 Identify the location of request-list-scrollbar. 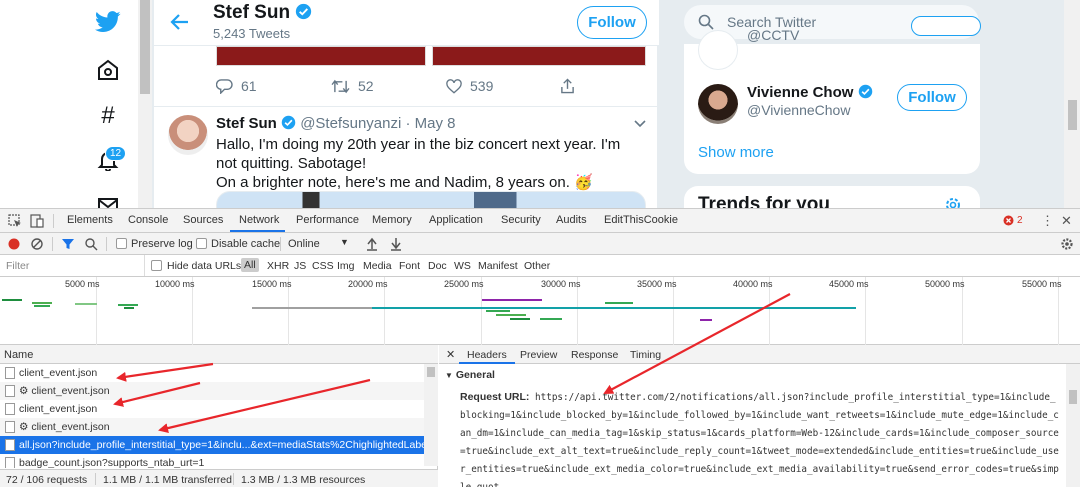
(431, 415).